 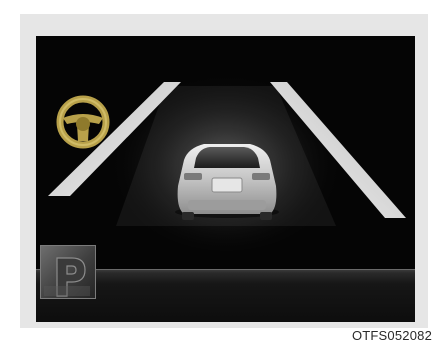 I want to click on vehicle-ahead, so click(x=227, y=182).